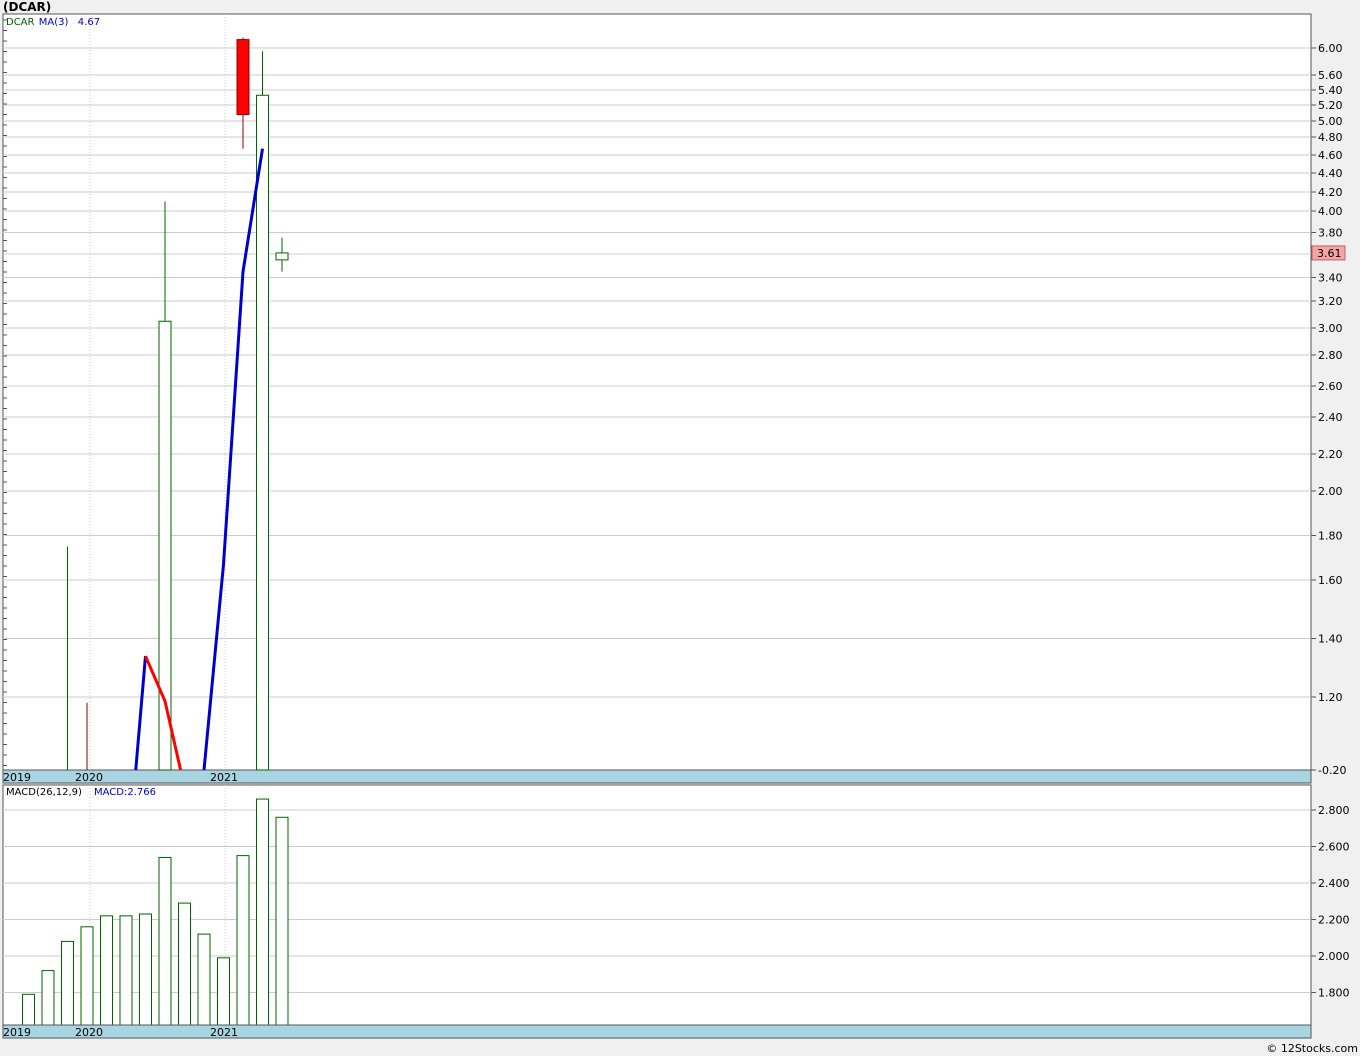 This screenshot has height=1056, width=1360. I want to click on price-tick-label: 2.80, so click(1330, 355).